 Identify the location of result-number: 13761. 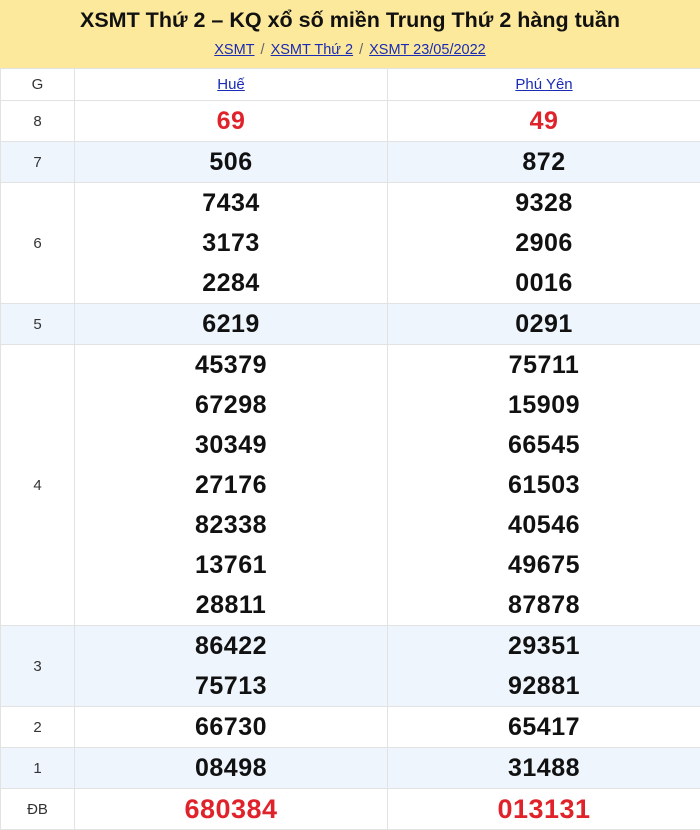
(231, 565).